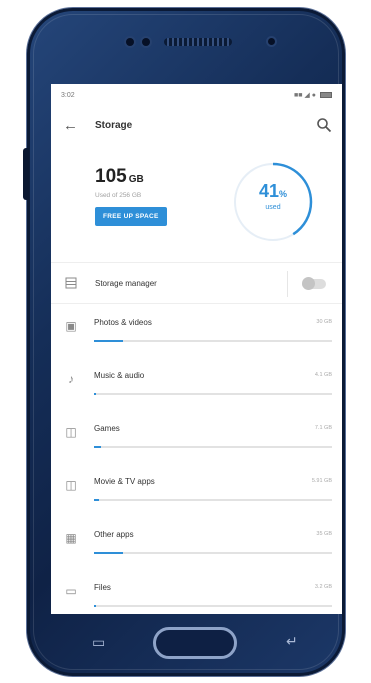 The height and width of the screenshot is (683, 371). What do you see at coordinates (196, 283) in the screenshot?
I see `storage-manager-row: Storage manager` at bounding box center [196, 283].